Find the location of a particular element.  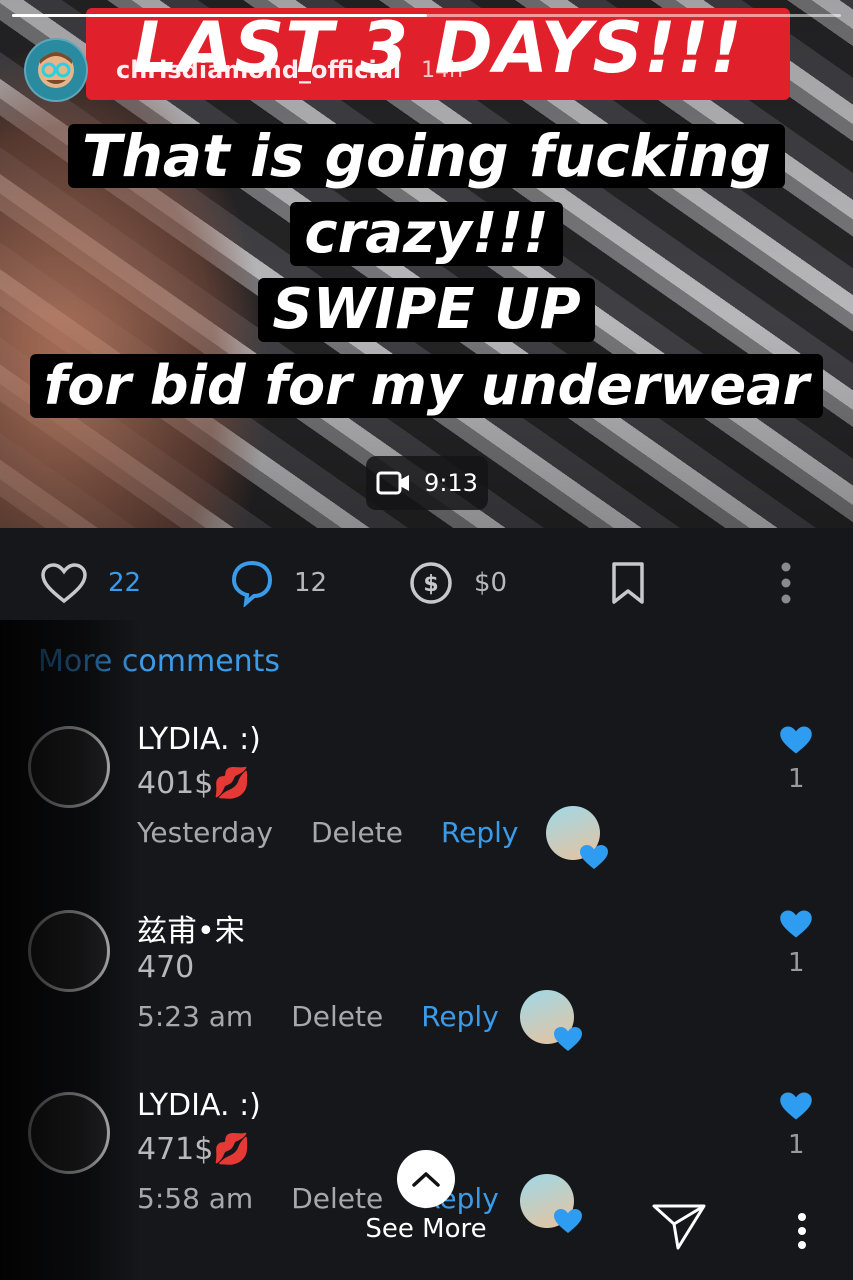

story-username: chrisdiamond_official is located at coordinates (258, 70).